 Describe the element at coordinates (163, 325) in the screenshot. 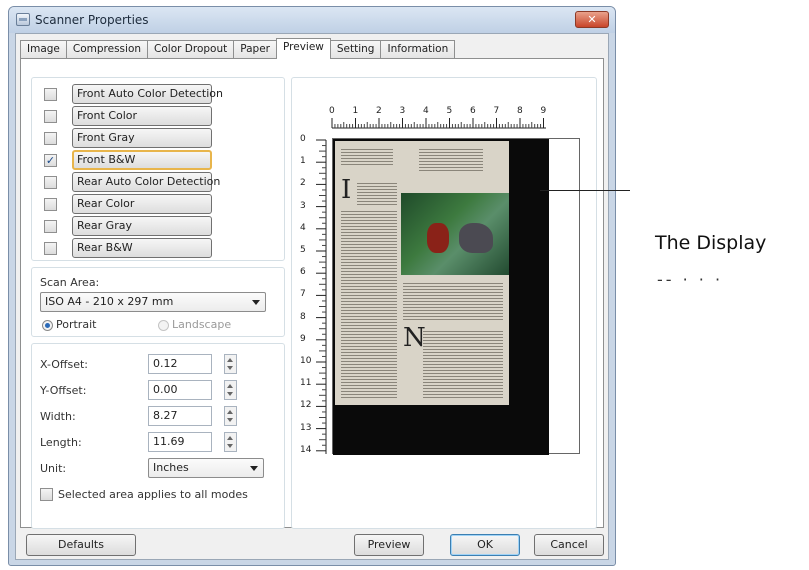

I see `landscape-radio` at that location.